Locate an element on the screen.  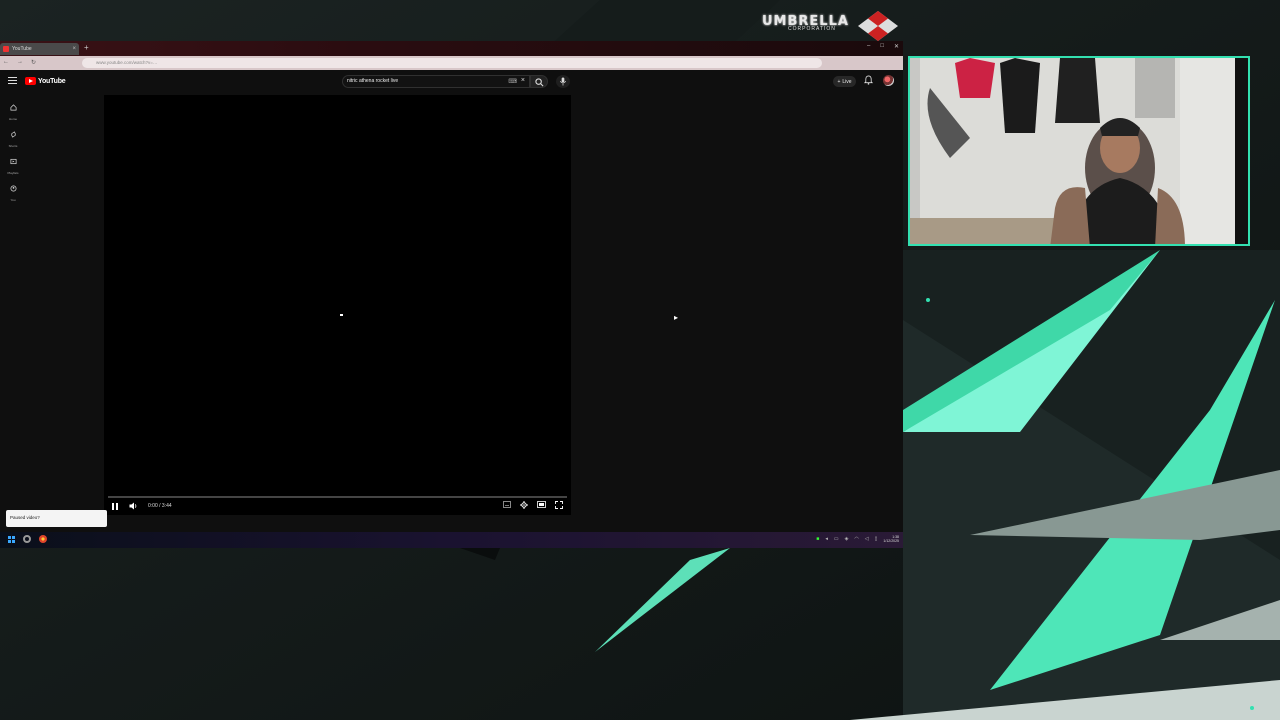
tray-icon: ◂ is located at coordinates (826, 539).